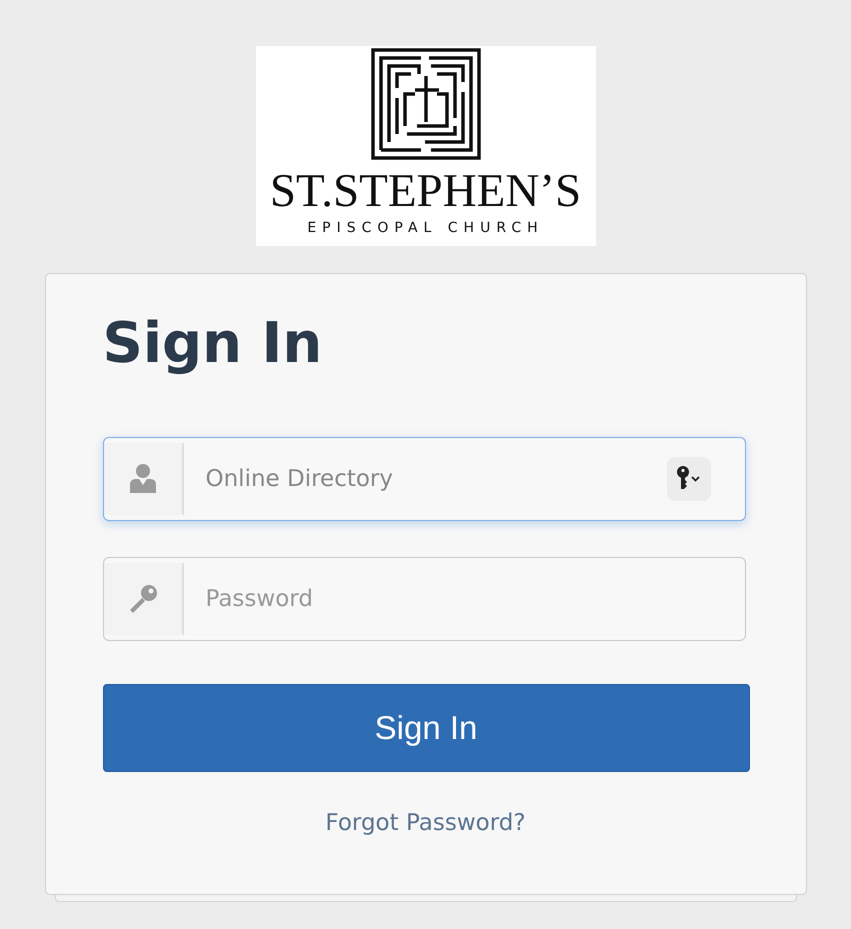 The width and height of the screenshot is (851, 929). Describe the element at coordinates (425, 104) in the screenshot. I see `logo-icon` at that location.